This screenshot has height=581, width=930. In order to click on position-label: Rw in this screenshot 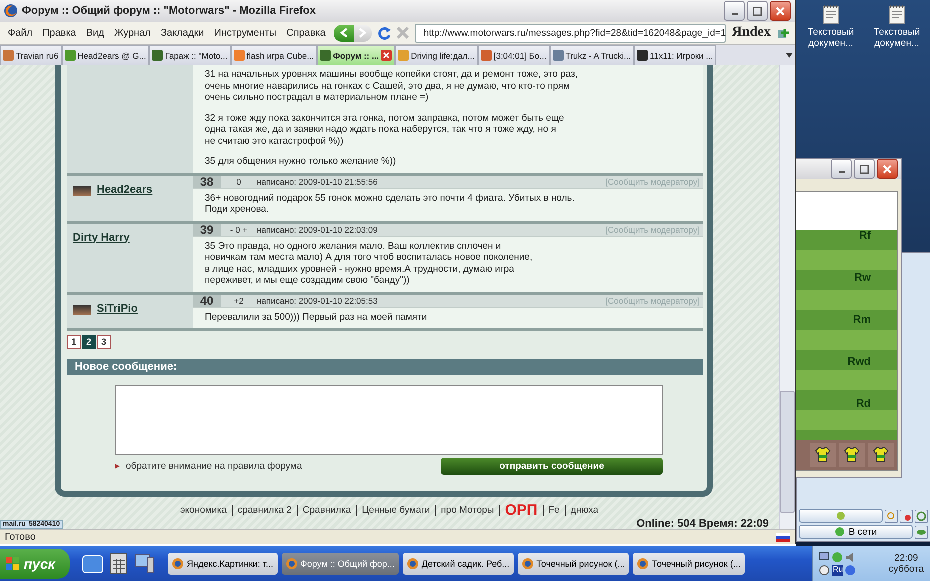, I will do `click(862, 278)`.